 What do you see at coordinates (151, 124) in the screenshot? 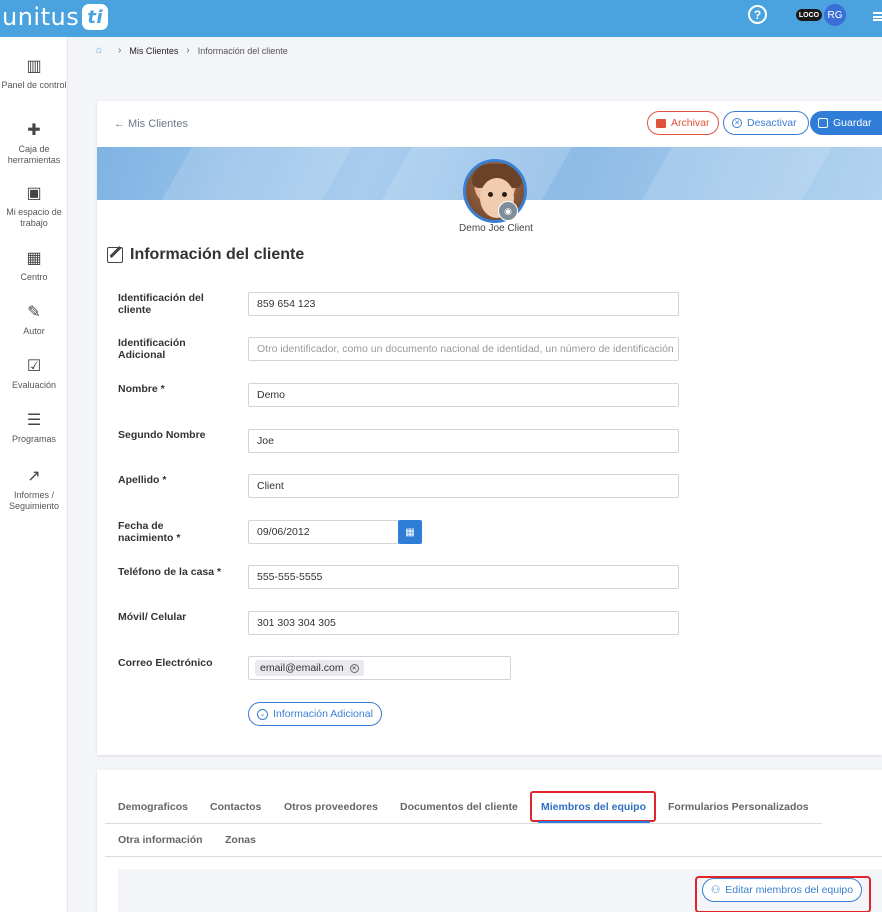
I see `back-link: ← Mis Clientes` at bounding box center [151, 124].